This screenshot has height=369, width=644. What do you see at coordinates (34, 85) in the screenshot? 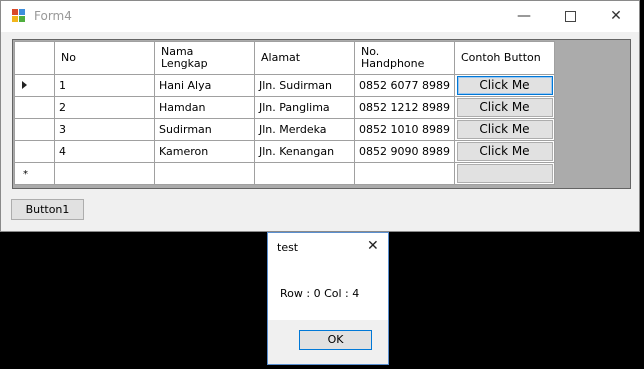
I see `row-header-current` at bounding box center [34, 85].